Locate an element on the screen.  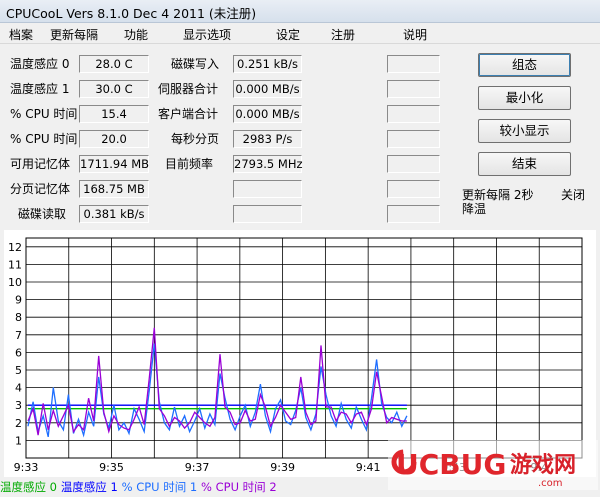
y-tick-label: 3 is located at coordinates (18, 405).